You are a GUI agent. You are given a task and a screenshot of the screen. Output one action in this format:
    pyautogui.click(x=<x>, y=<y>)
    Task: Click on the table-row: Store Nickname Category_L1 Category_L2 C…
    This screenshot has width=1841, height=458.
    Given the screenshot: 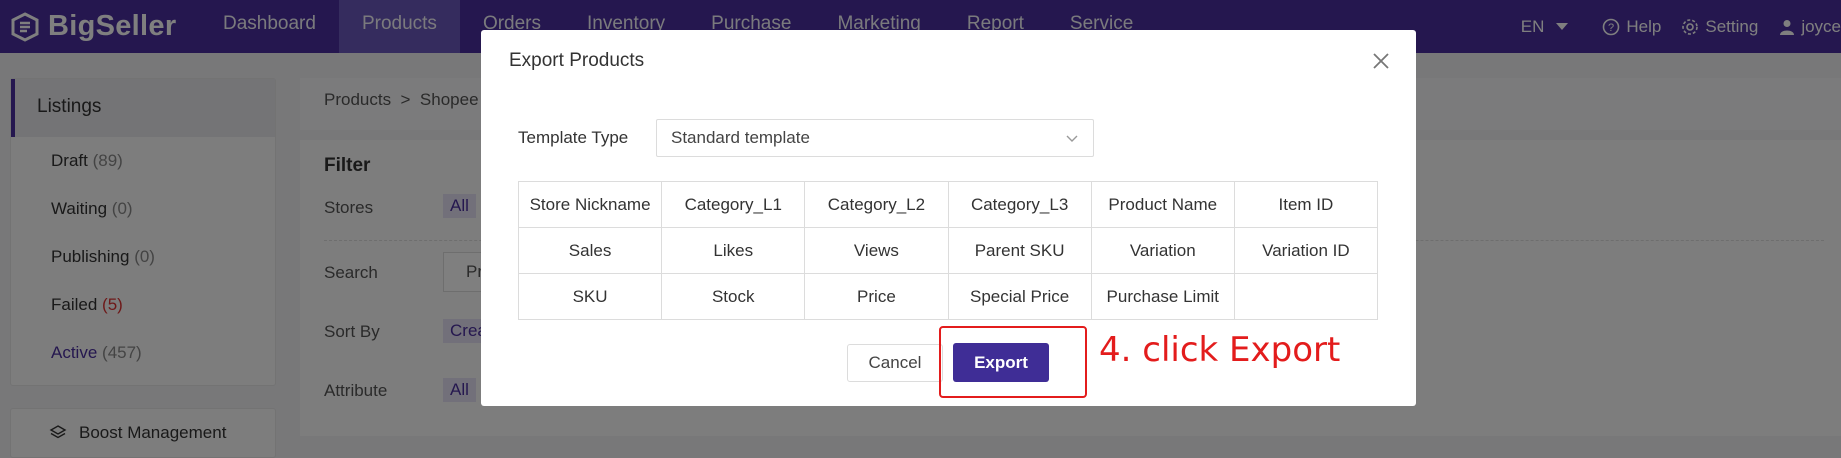 What is the action you would take?
    pyautogui.click(x=948, y=204)
    